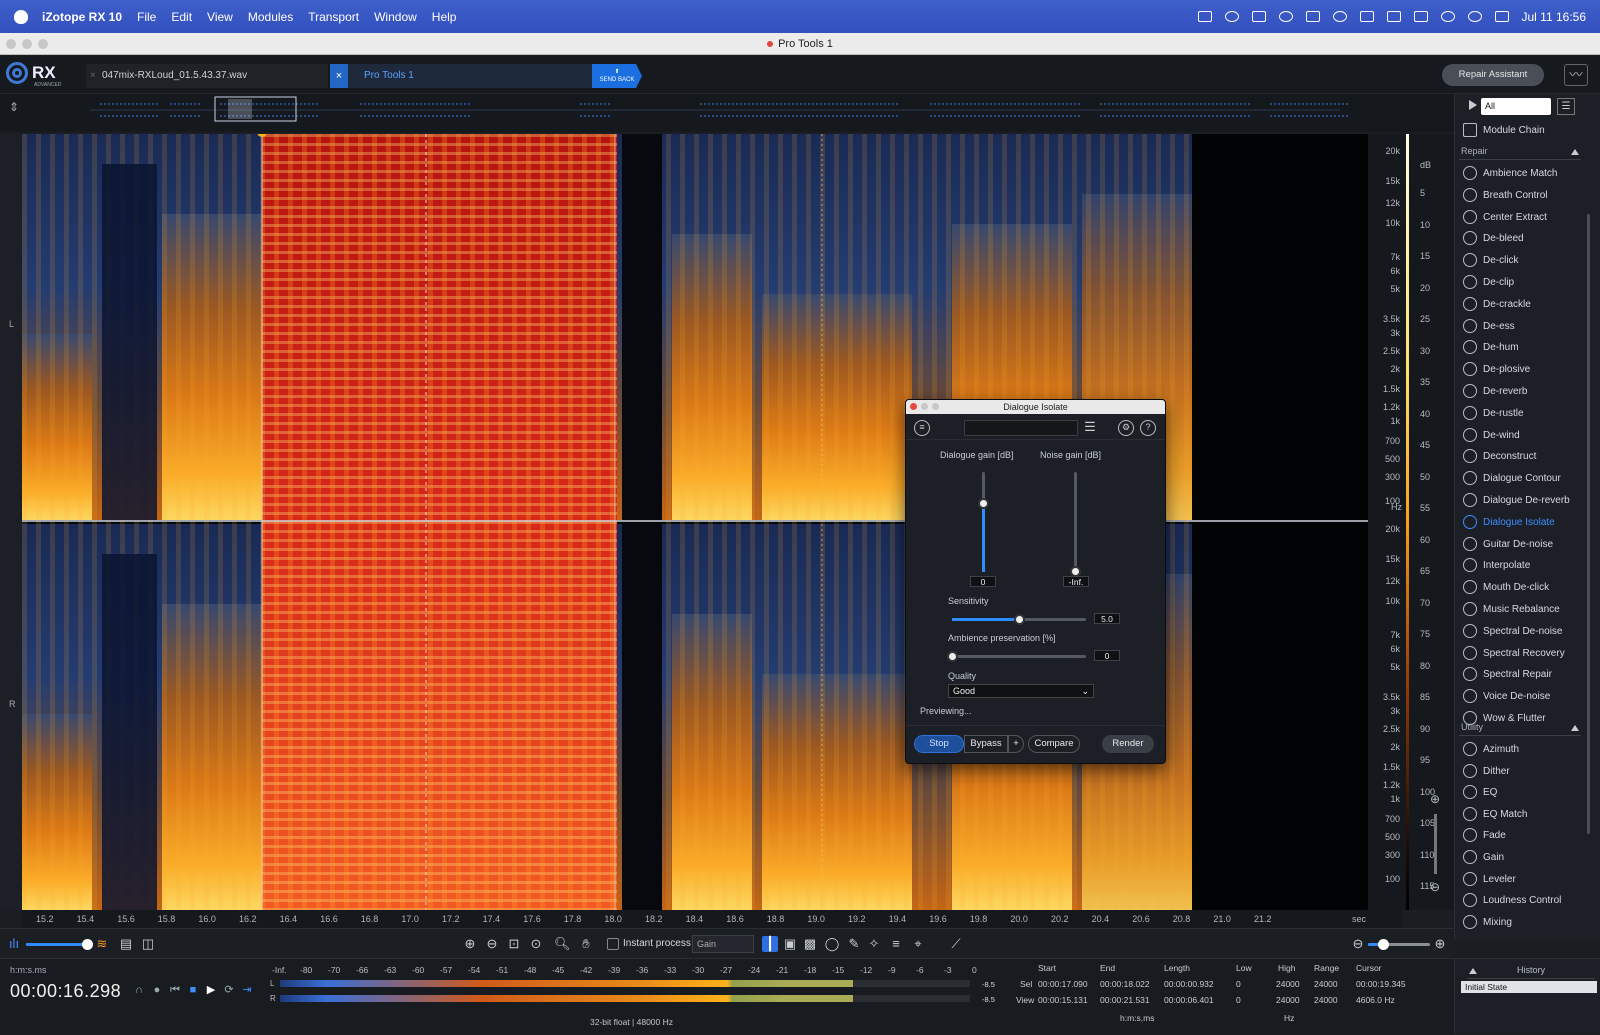 The height and width of the screenshot is (1035, 1600). Describe the element at coordinates (1435, 799) in the screenshot. I see `db-zoom-in-icon: ⊕` at that location.